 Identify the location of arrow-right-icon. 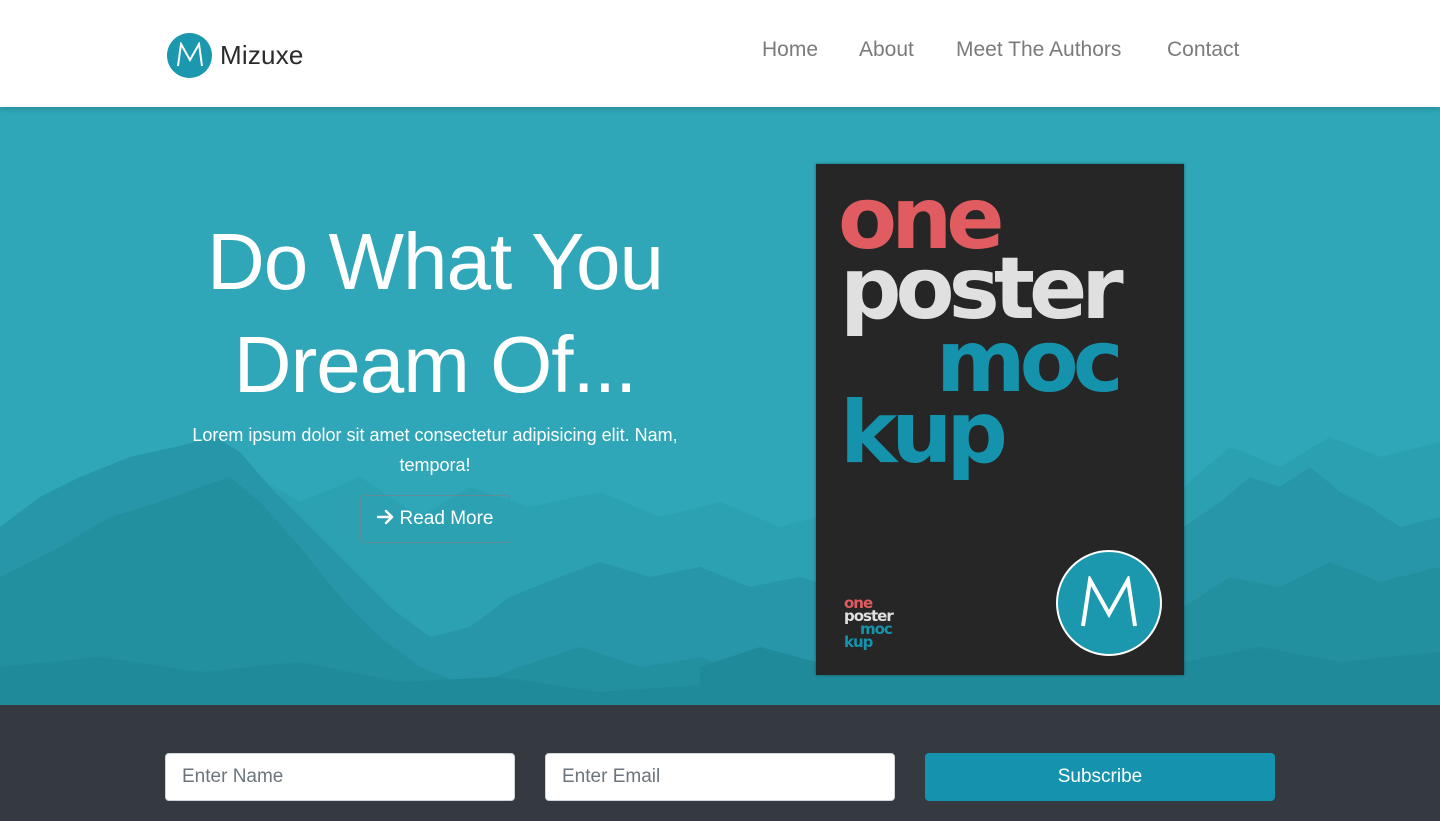
(385, 519).